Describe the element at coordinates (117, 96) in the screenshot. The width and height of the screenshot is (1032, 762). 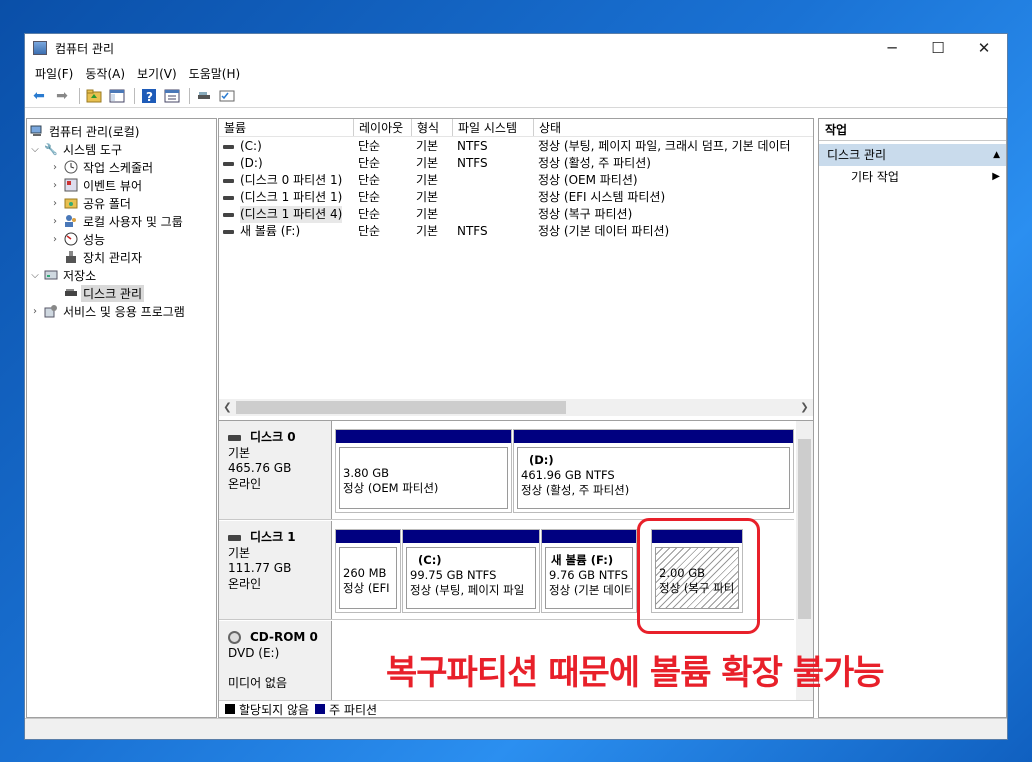
I see `show-hide-tree-icon` at that location.